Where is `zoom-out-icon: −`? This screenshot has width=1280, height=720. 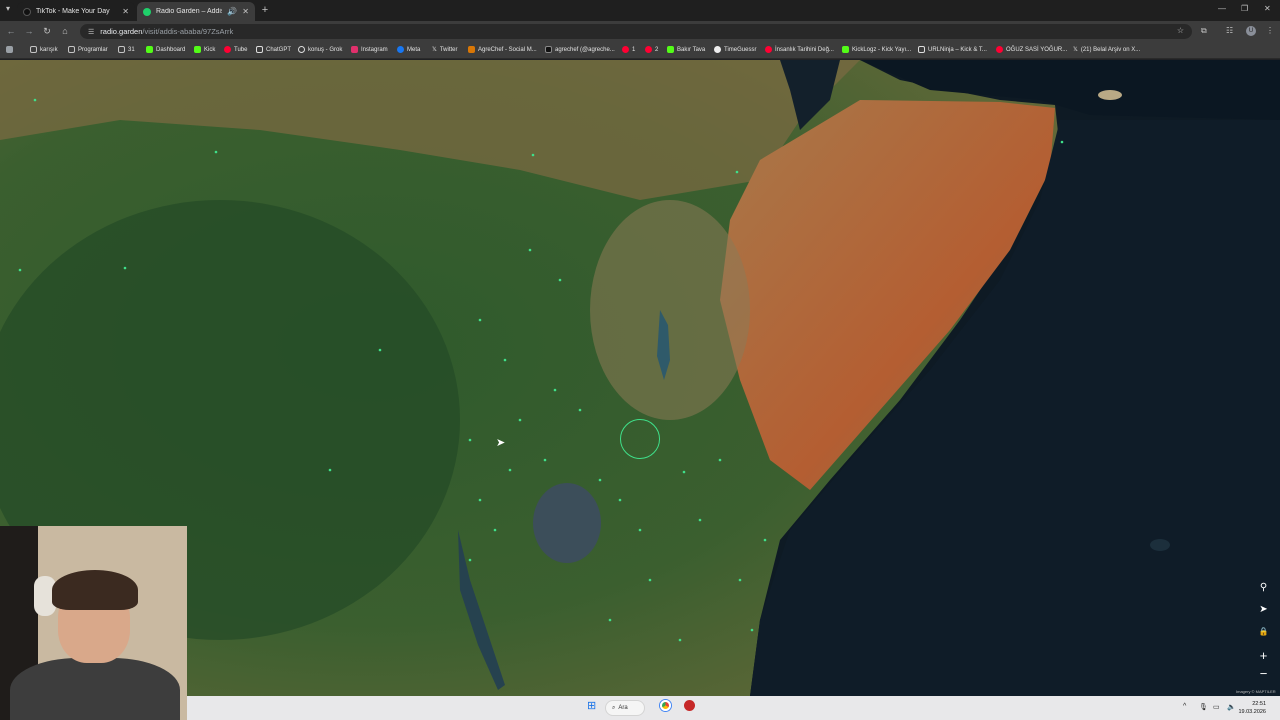
zoom-out-icon: − is located at coordinates (1263, 673).